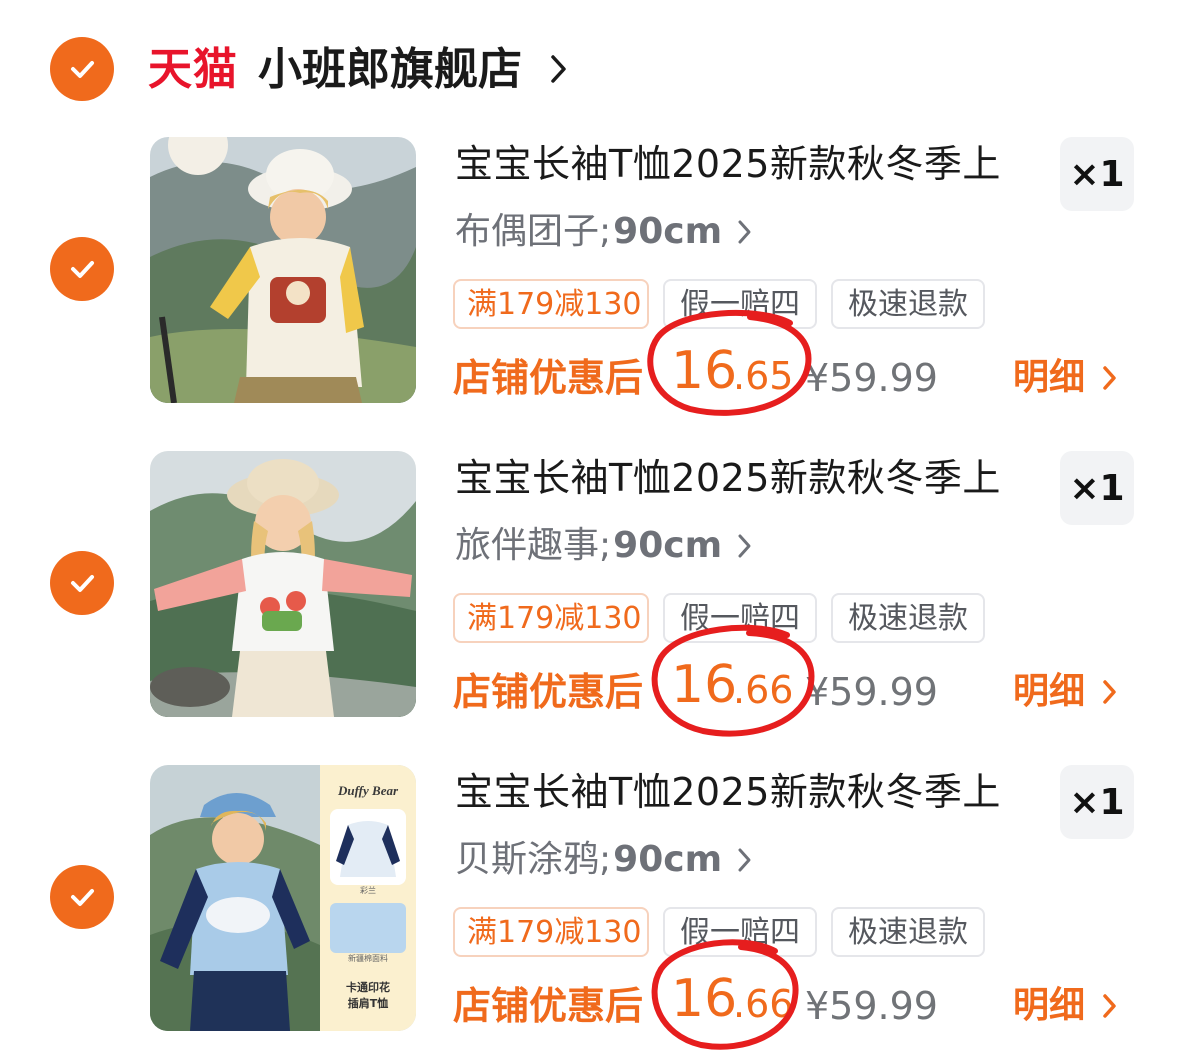 This screenshot has height=1061, width=1178. Describe the element at coordinates (390, 70) in the screenshot. I see `shop-name: 小班郎旗舰店` at that location.